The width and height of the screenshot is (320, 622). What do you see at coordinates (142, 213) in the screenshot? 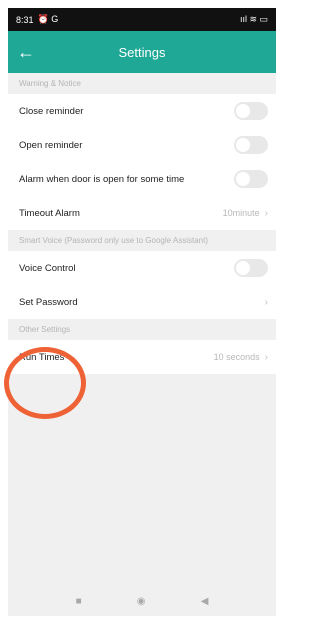
I see `row-timeout-alarm: Timeout Alarm 10minute ›` at bounding box center [142, 213].